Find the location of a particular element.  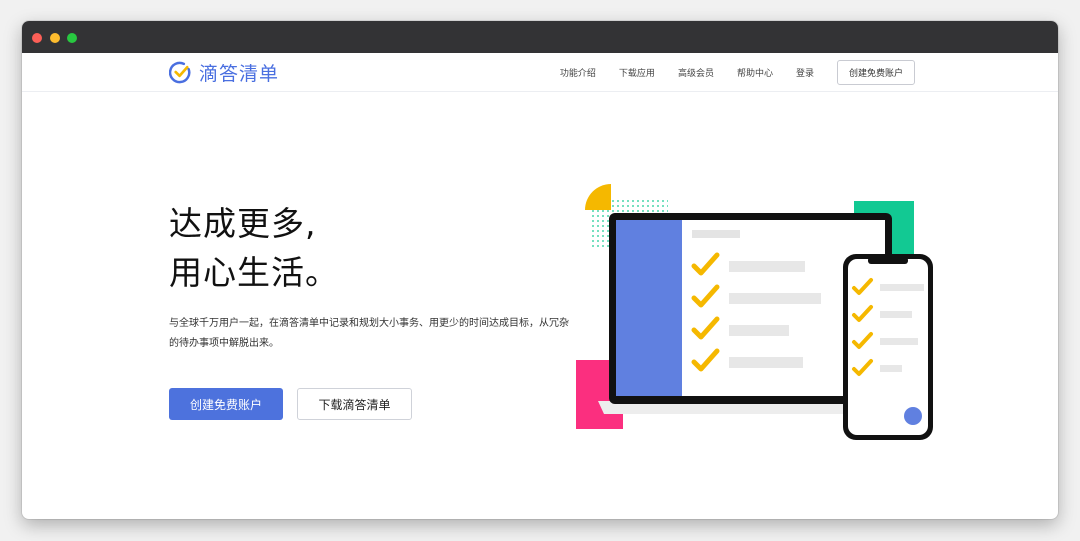

hero-title-line-2: 用心生活。 is located at coordinates (254, 272).